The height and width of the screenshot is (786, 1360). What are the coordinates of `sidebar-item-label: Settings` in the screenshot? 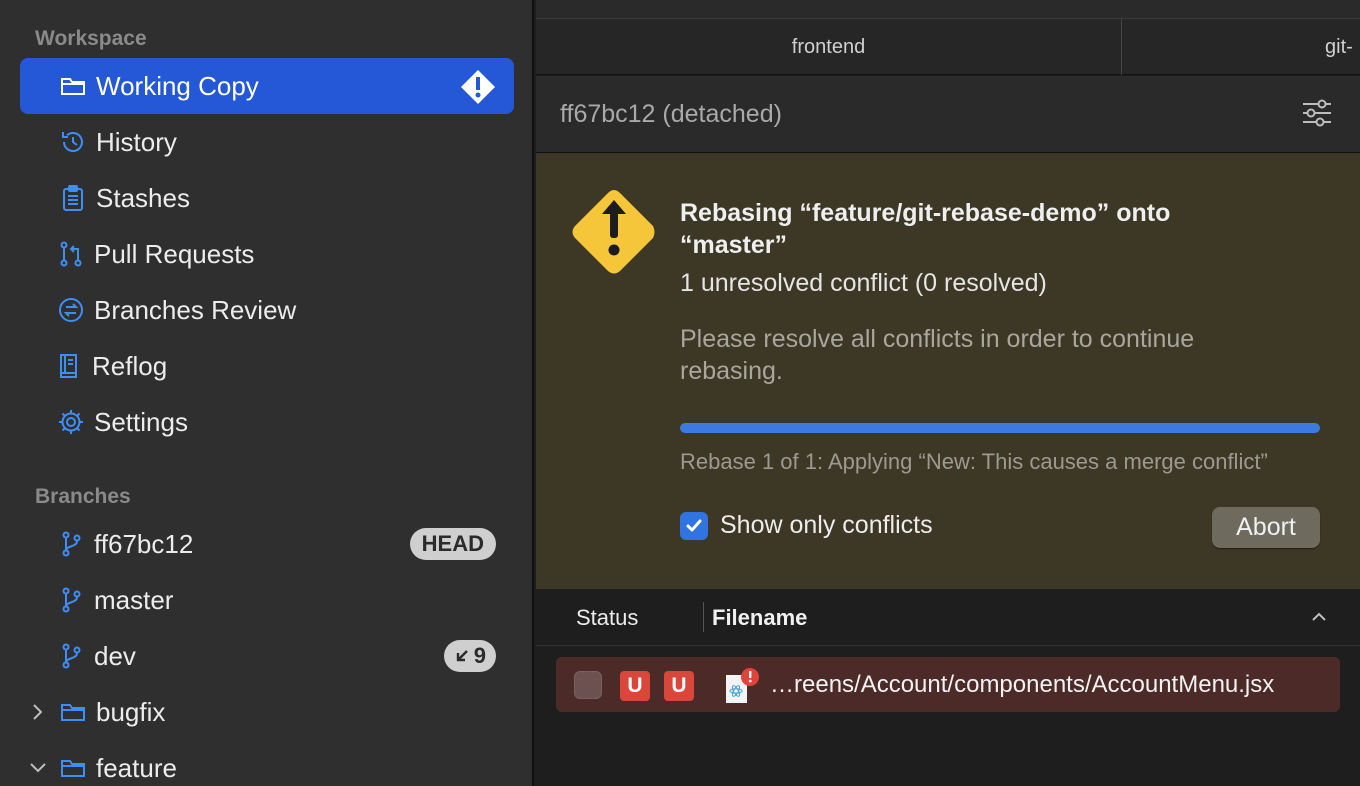 It's located at (141, 421).